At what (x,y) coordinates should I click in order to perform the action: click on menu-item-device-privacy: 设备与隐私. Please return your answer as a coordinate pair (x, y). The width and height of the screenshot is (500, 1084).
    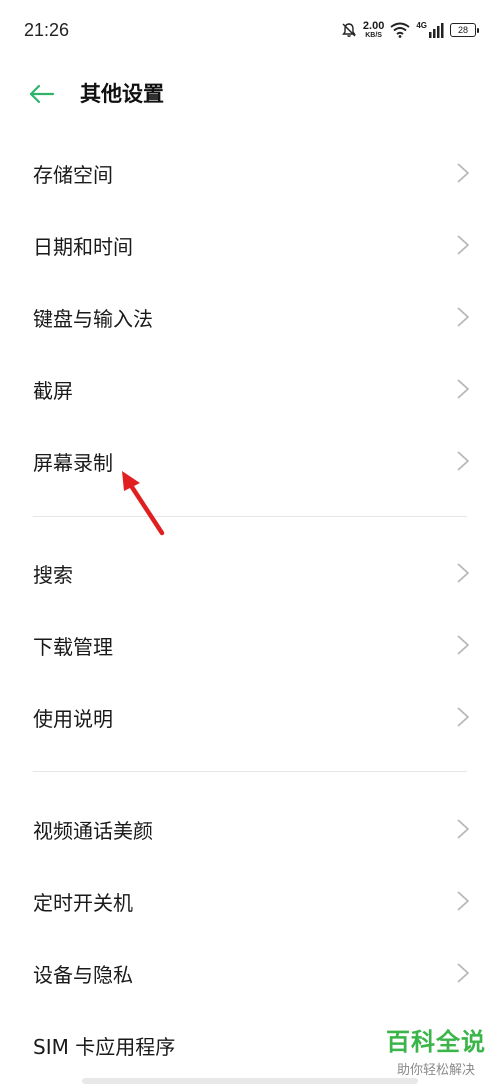
    Looking at the image, I should click on (250, 973).